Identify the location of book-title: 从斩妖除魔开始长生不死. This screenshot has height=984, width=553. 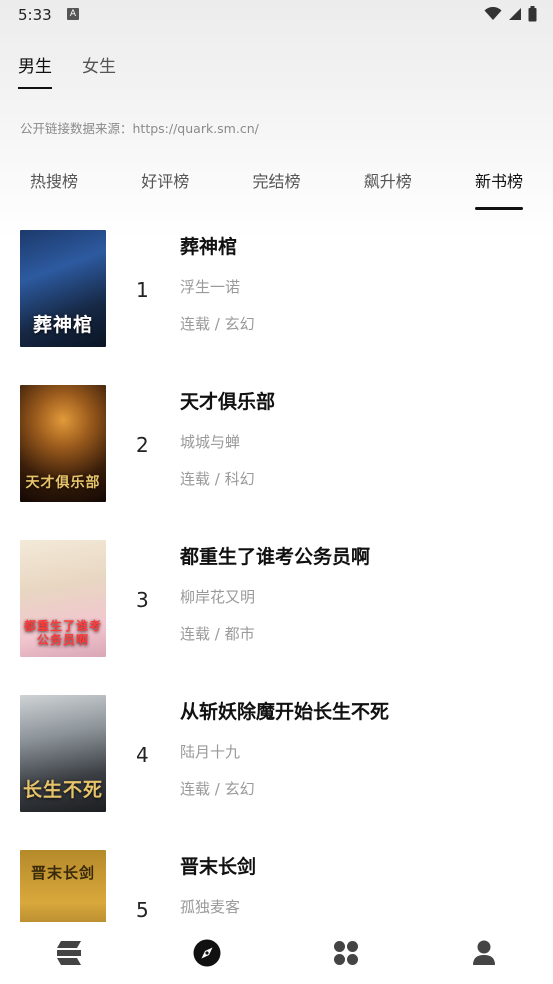
(285, 712).